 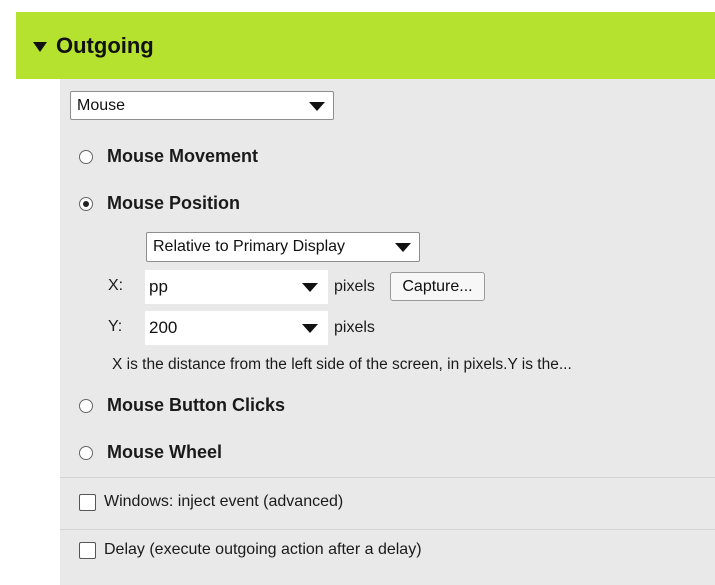 What do you see at coordinates (183, 156) in the screenshot?
I see `option-label: Mouse Movement` at bounding box center [183, 156].